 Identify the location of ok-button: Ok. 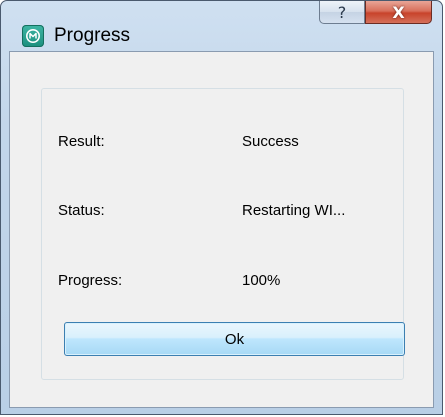
(234, 339).